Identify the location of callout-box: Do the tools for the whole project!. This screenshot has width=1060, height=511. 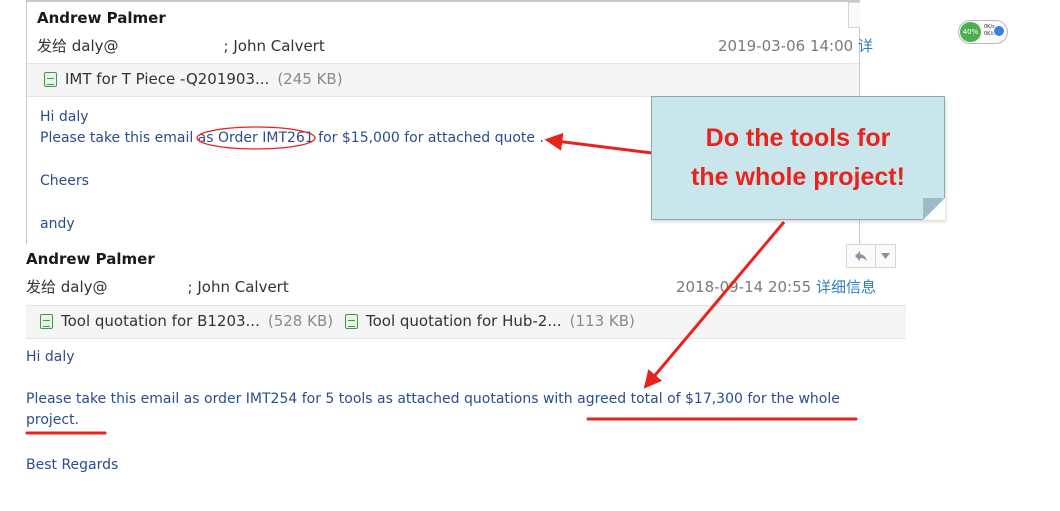
(798, 158).